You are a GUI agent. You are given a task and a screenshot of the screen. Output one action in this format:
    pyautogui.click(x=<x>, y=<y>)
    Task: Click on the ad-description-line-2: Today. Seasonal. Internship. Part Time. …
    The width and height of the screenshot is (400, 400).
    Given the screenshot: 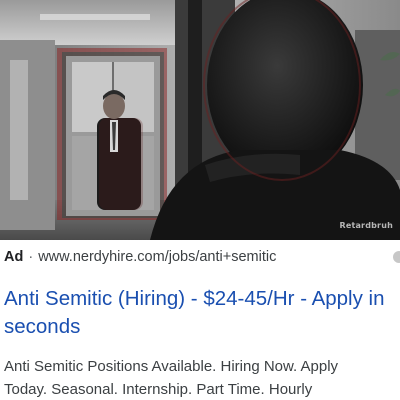 What is the action you would take?
    pyautogui.click(x=158, y=389)
    